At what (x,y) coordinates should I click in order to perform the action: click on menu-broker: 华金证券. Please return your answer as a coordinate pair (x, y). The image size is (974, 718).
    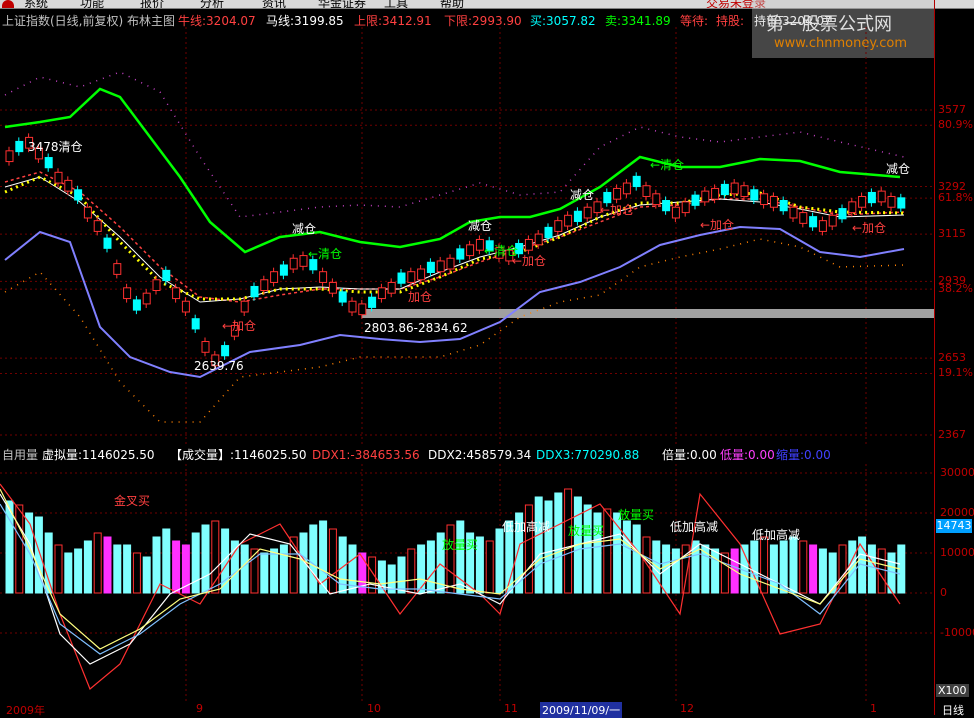
    Looking at the image, I should click on (342, 4).